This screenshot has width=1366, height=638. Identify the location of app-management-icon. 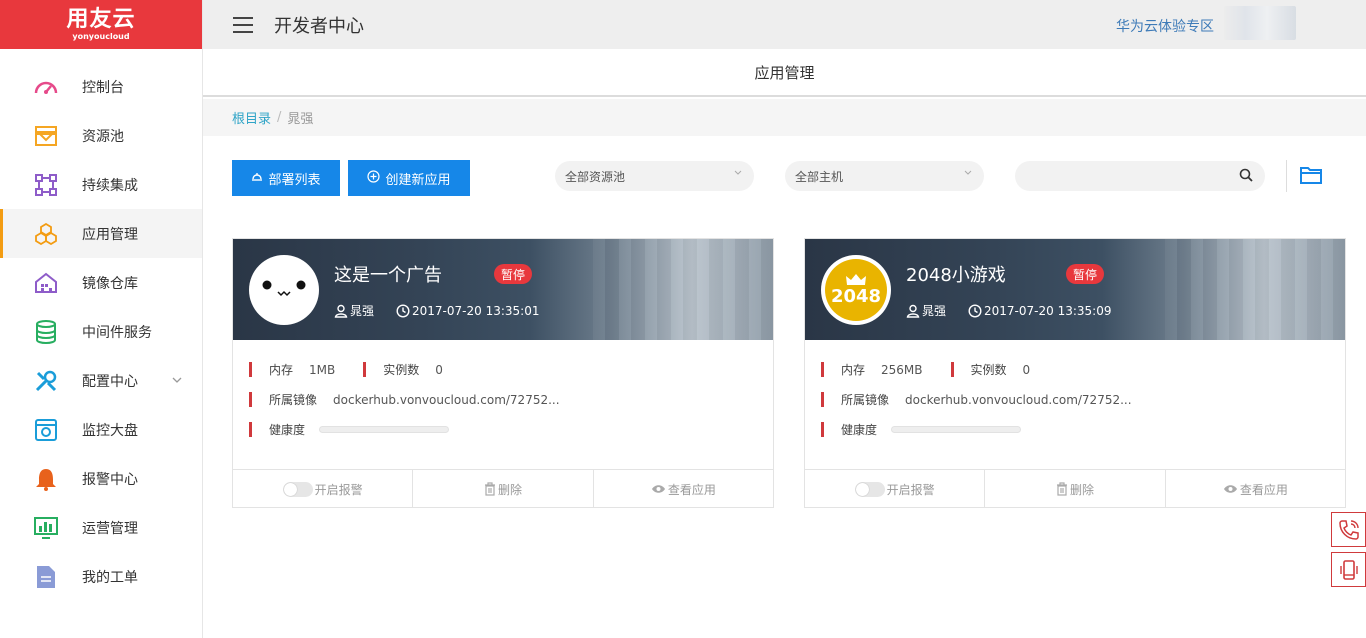
(46, 234).